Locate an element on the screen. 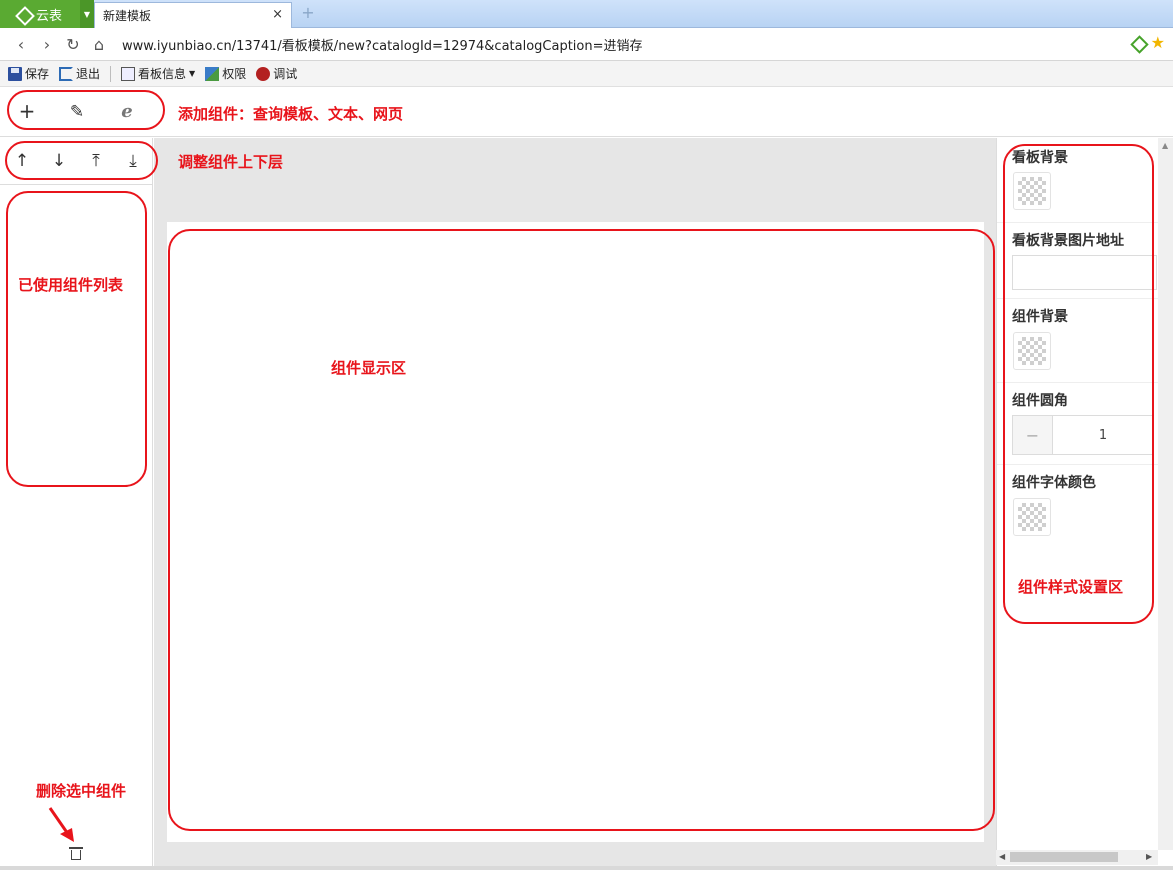 Image resolution: width=1173 pixels, height=870 pixels. brand-dropdown-icon: ▼ is located at coordinates (87, 14).